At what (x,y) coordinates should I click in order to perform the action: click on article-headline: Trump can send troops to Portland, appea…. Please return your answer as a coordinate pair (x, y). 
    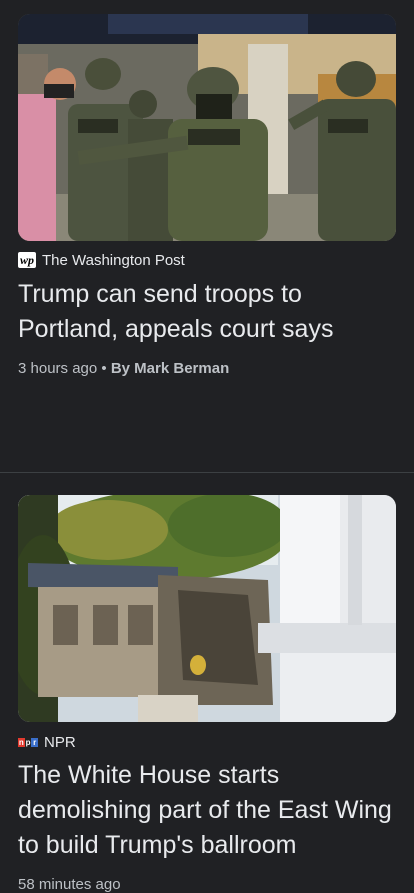
    Looking at the image, I should click on (208, 312).